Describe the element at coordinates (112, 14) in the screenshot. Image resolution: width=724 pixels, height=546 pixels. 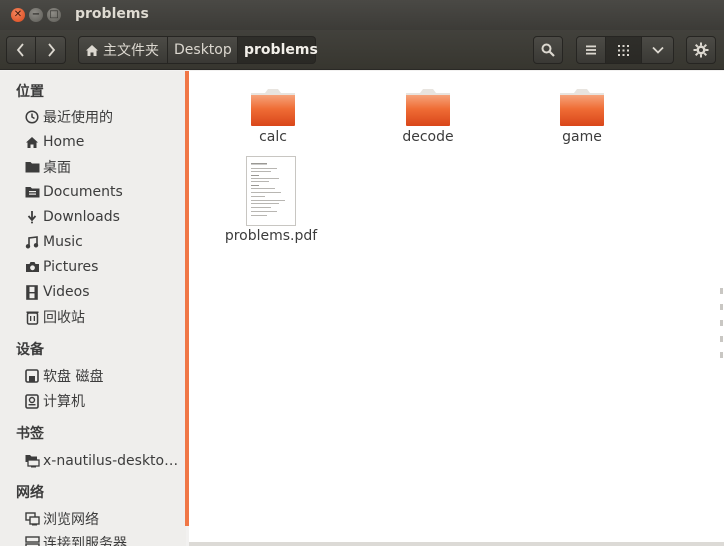
I see `window-title: problems` at that location.